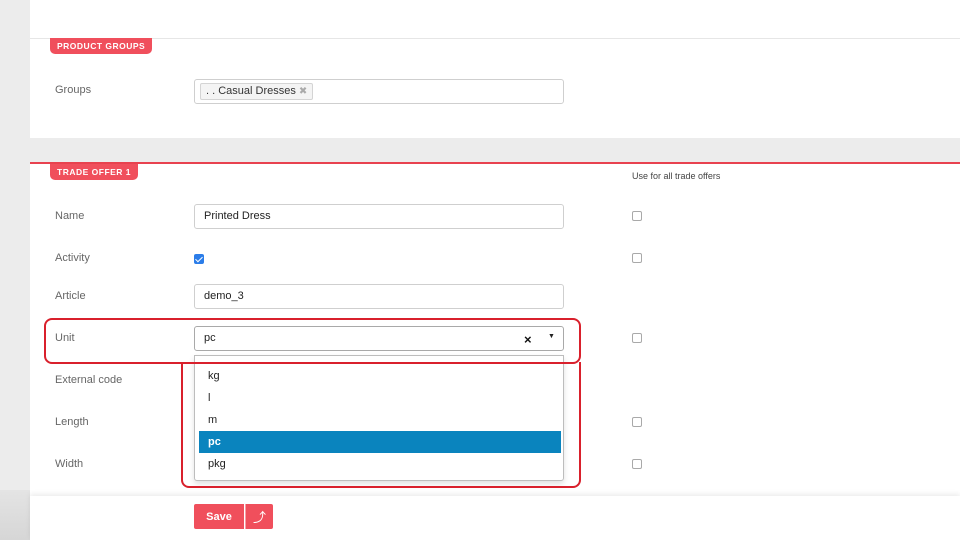 This screenshot has width=960, height=540. What do you see at coordinates (528, 339) in the screenshot?
I see `clear-icon: ×` at bounding box center [528, 339].